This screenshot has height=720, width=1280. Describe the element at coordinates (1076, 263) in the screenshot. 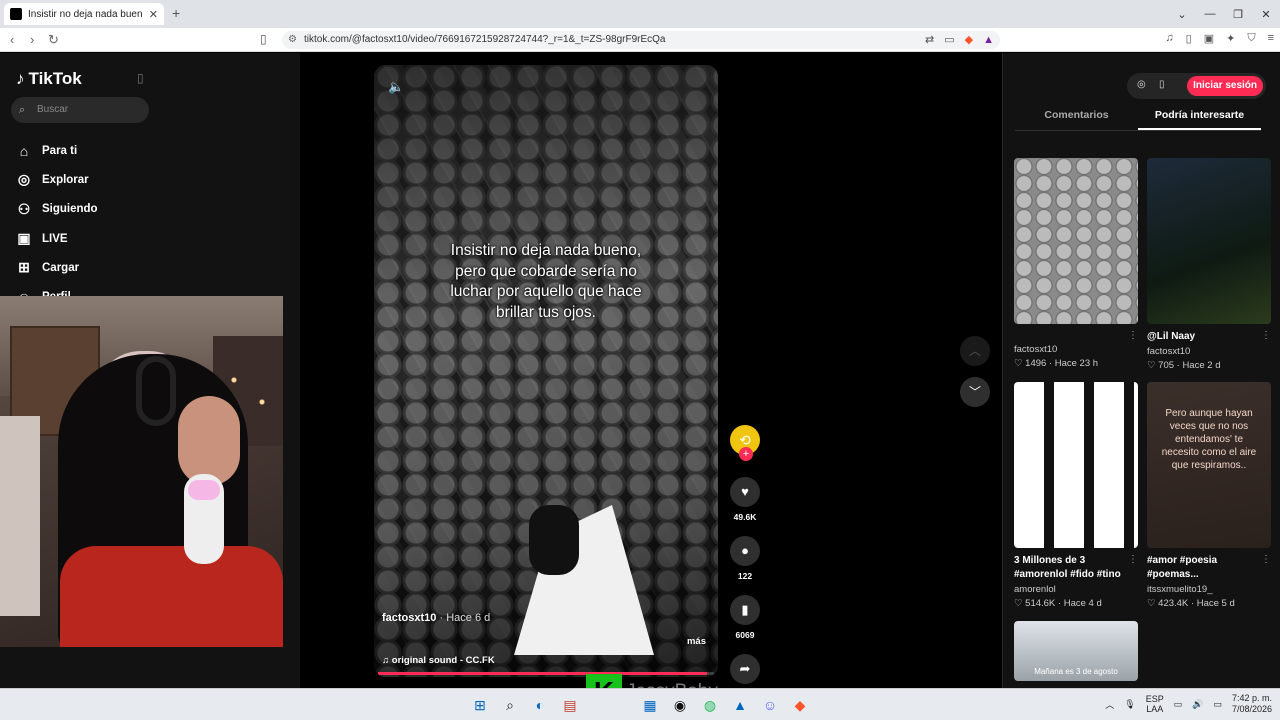

I see `suggested-video-card: ⋮ factosxt10 ♡ 1496 · Hace 23 h` at that location.